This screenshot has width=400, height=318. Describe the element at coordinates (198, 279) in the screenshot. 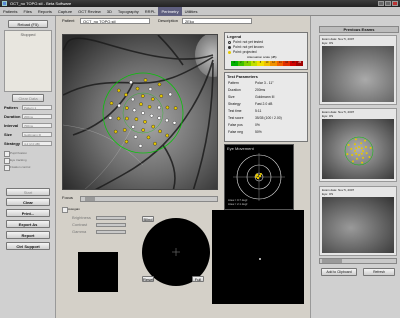

I see `full-button: Full` at that location.